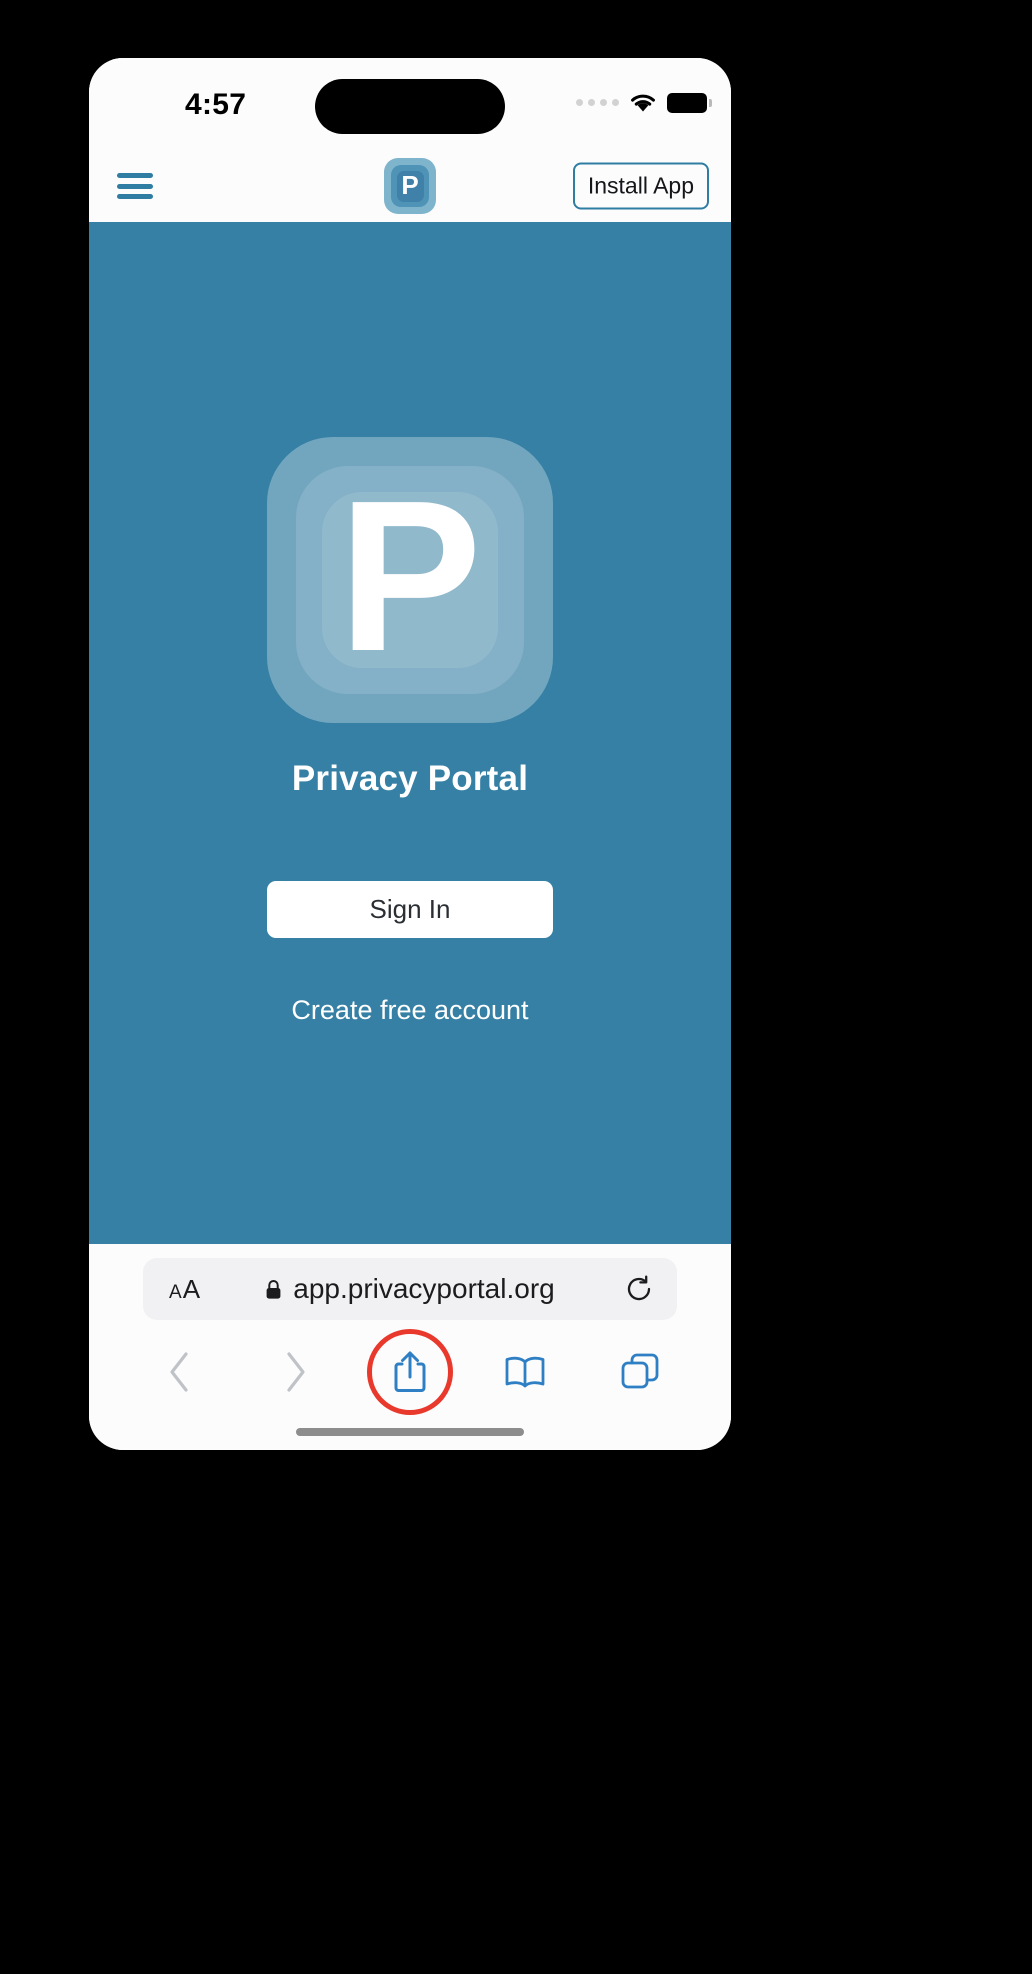  I want to click on signal-dots-icon, so click(597, 102).